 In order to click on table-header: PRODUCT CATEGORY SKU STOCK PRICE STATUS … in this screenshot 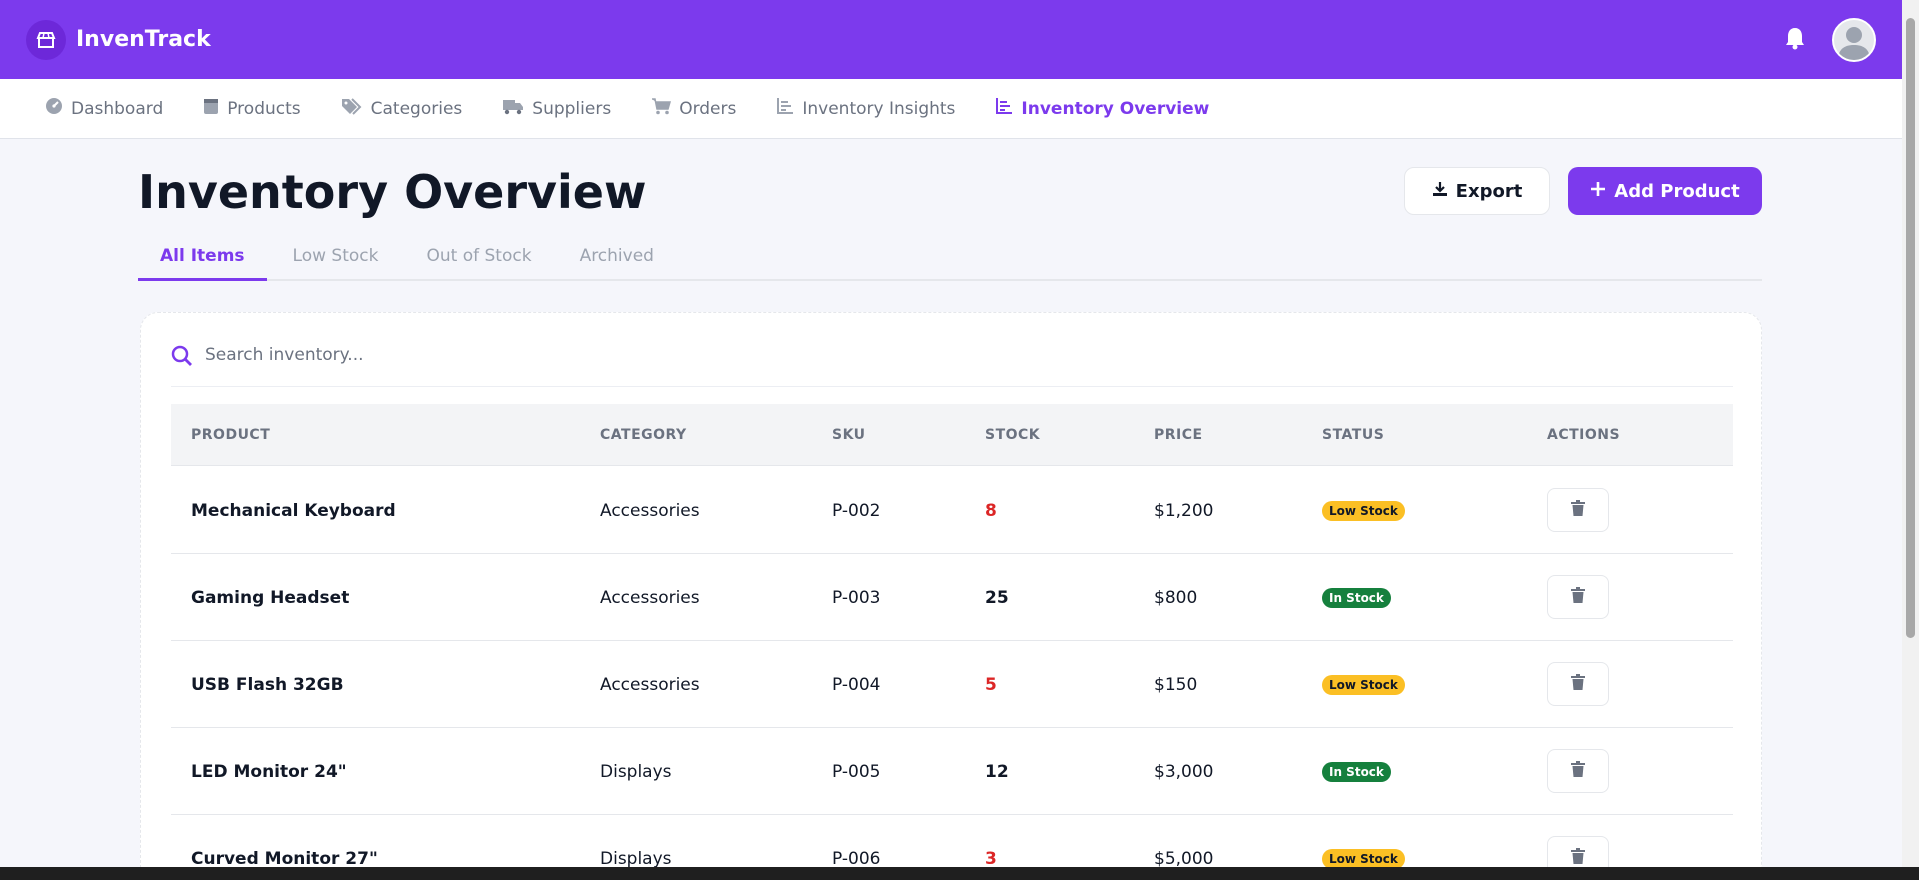, I will do `click(952, 435)`.